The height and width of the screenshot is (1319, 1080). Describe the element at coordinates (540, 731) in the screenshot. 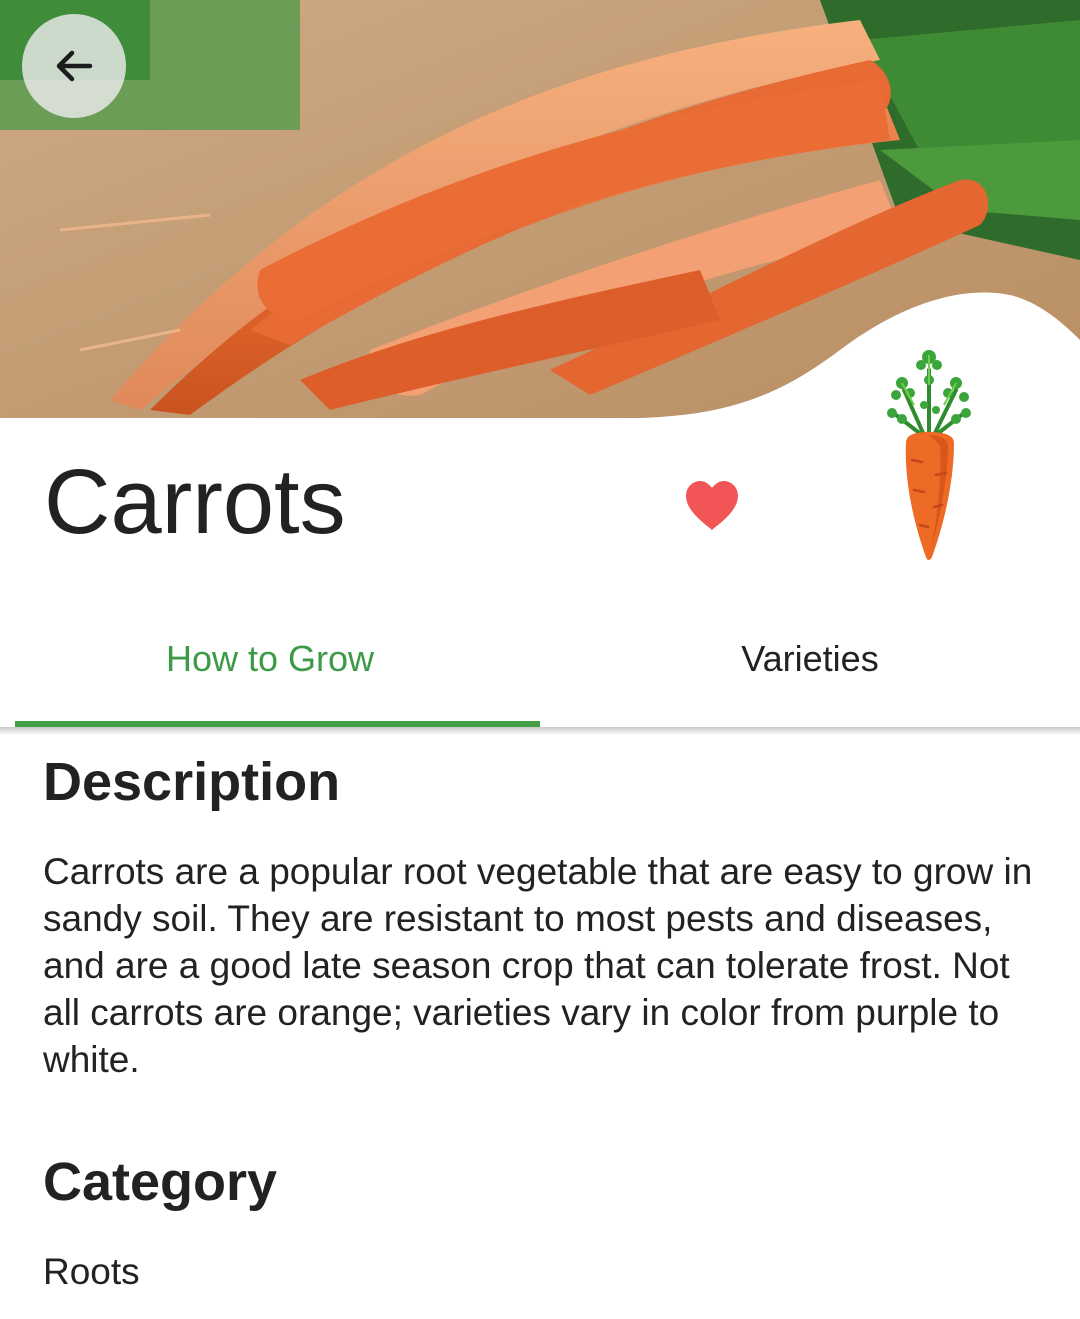

I see `tab-bar-divider` at that location.